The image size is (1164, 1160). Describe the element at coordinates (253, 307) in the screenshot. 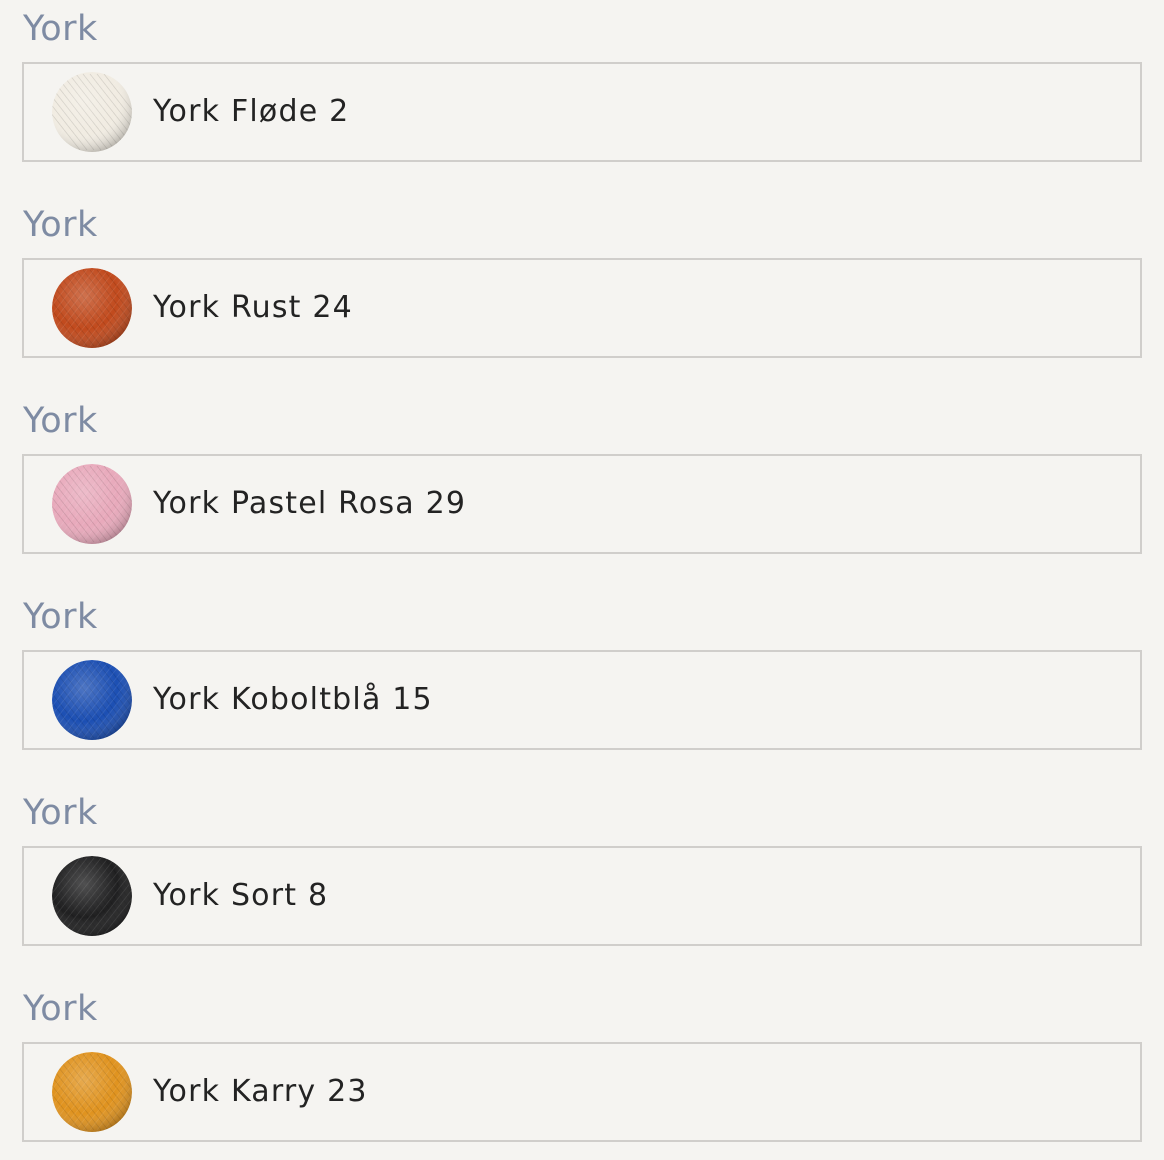

I see `yarn-option-label: York Rust 24` at that location.